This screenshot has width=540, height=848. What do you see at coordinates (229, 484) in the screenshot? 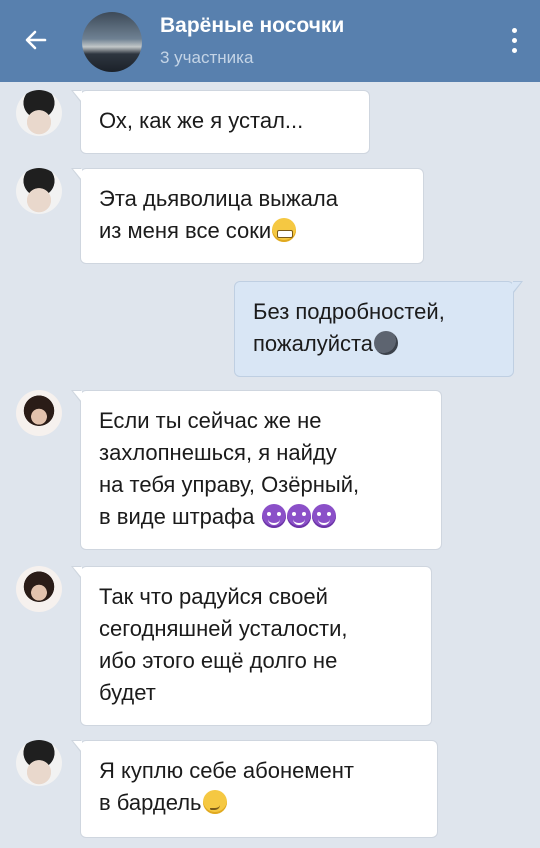
I see `message-text: на тебя управу, Озёрный,` at bounding box center [229, 484].